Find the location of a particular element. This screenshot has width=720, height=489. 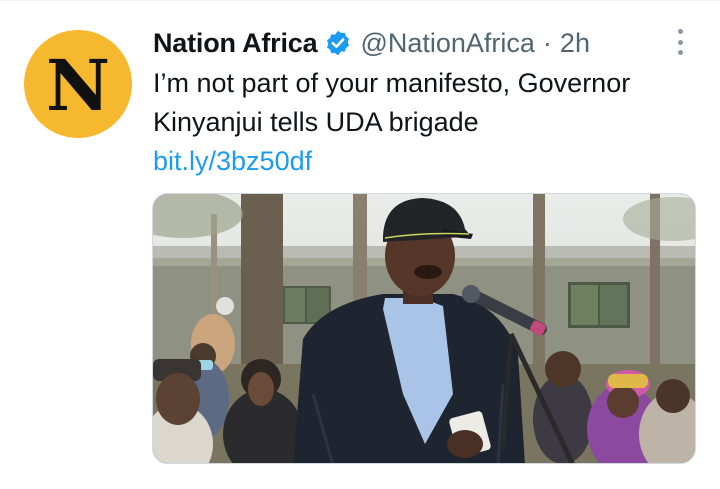

display-name: Nation Africa is located at coordinates (235, 43).